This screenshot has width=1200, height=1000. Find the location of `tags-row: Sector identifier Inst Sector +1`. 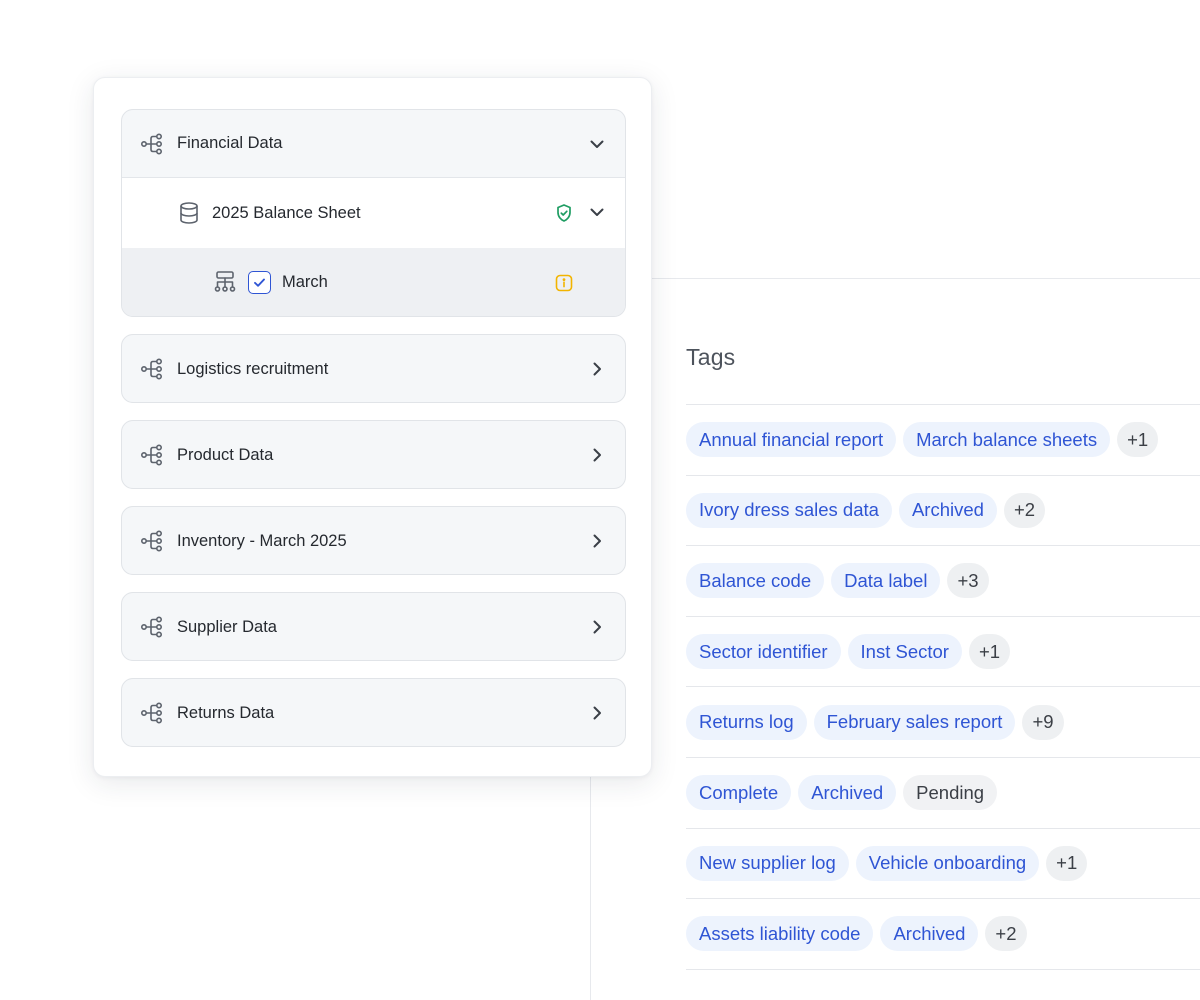

tags-row: Sector identifier Inst Sector +1 is located at coordinates (943, 651).